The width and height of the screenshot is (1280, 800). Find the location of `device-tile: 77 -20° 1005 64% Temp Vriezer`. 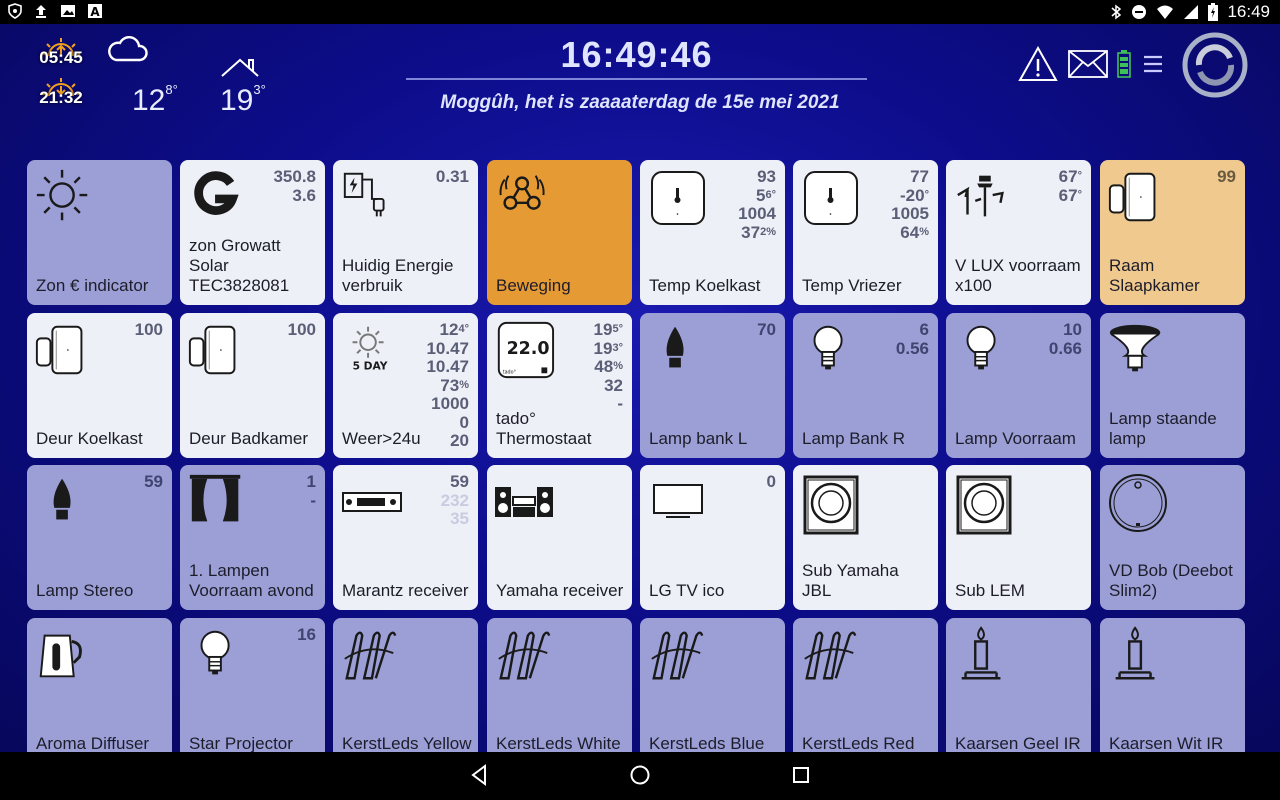

device-tile: 77 -20° 1005 64% Temp Vriezer is located at coordinates (865, 232).